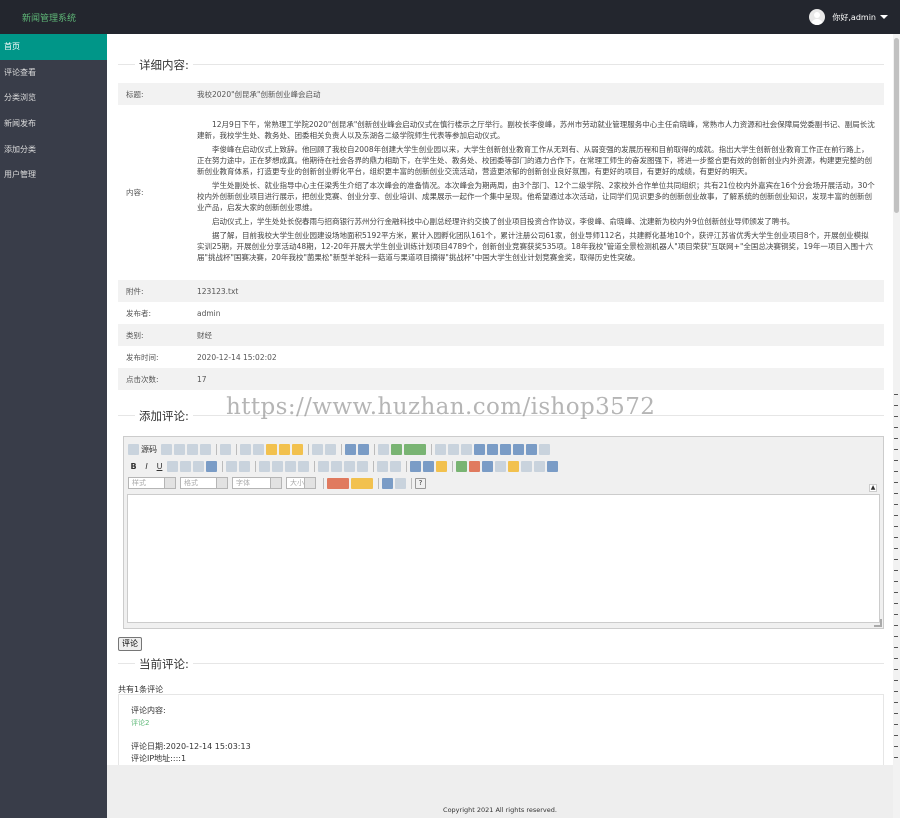 This screenshot has width=900, height=818. What do you see at coordinates (149, 449) in the screenshot?
I see `source-button: 源码` at bounding box center [149, 449].